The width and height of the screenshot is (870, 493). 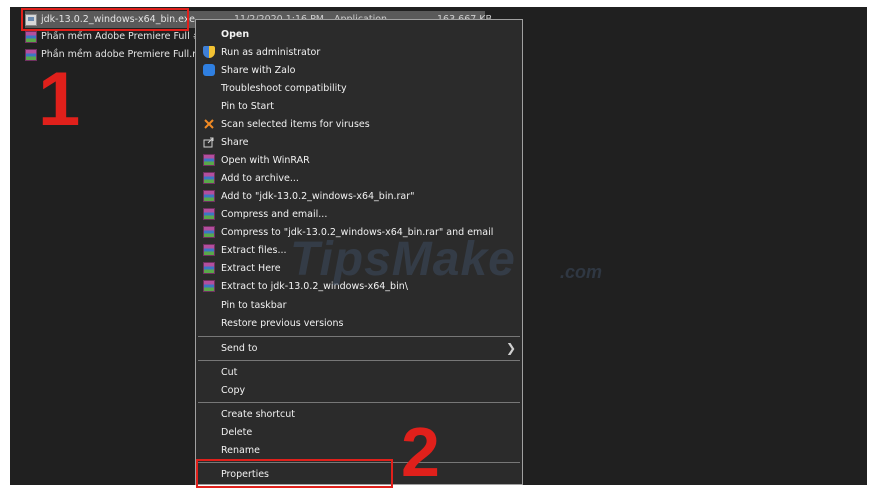 I want to click on menu-item-open-with-winrar: Open with WinRAR, so click(x=359, y=160).